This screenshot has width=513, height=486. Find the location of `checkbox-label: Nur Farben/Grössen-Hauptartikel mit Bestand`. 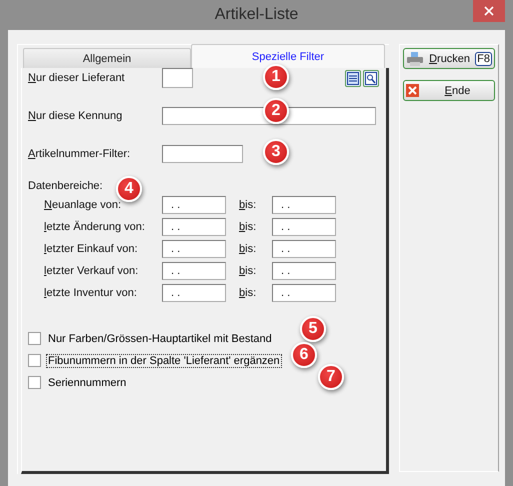

checkbox-label: Nur Farben/Grössen-Hauptartikel mit Bestand is located at coordinates (160, 338).